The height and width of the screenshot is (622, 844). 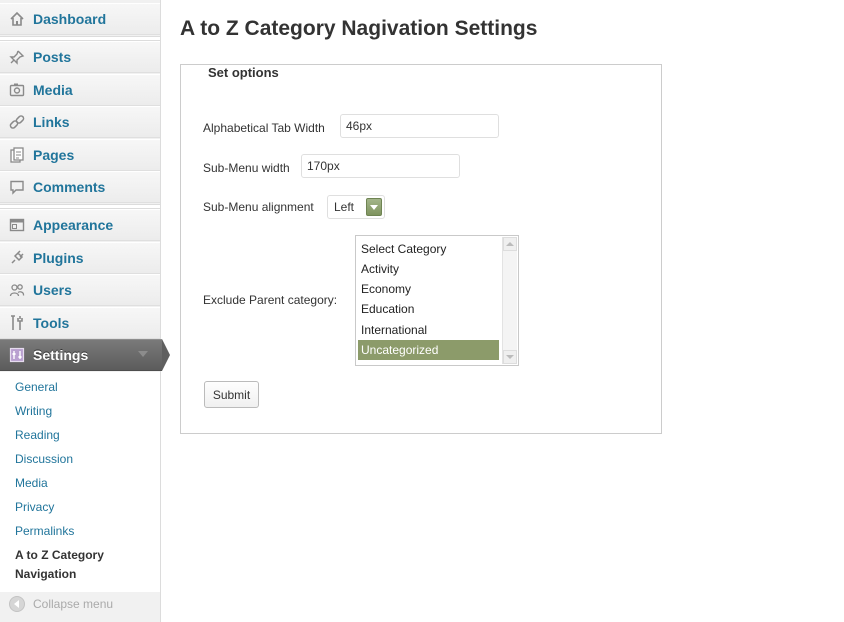 I want to click on menu-item-label: Dashboard, so click(x=70, y=19).